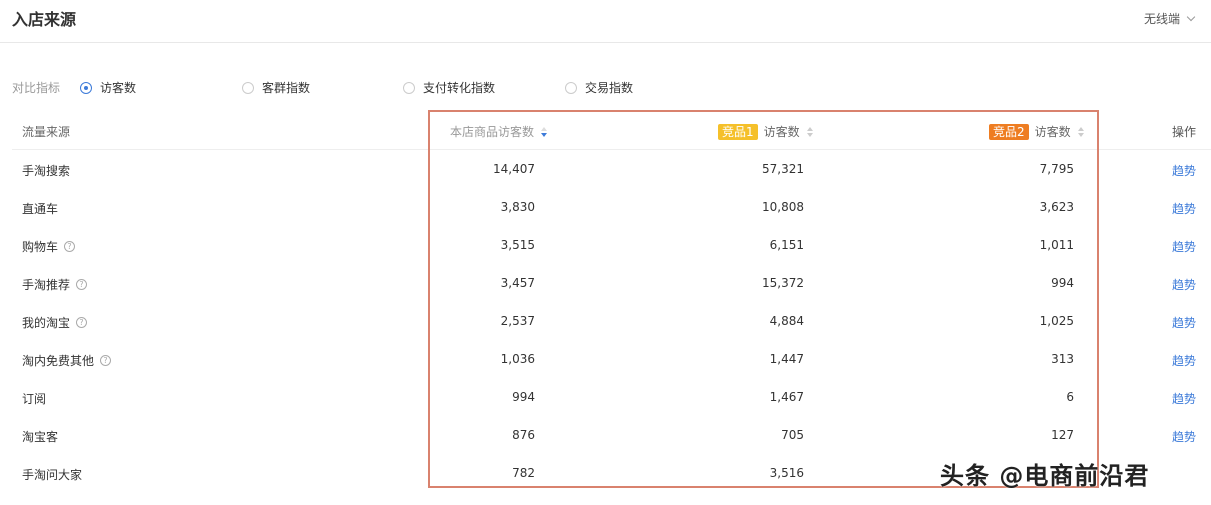 Image resolution: width=1211 pixels, height=505 pixels. Describe the element at coordinates (605, 359) in the screenshot. I see `table-row: 淘内免费其他? 1,036 1,447 313 趋势` at that location.